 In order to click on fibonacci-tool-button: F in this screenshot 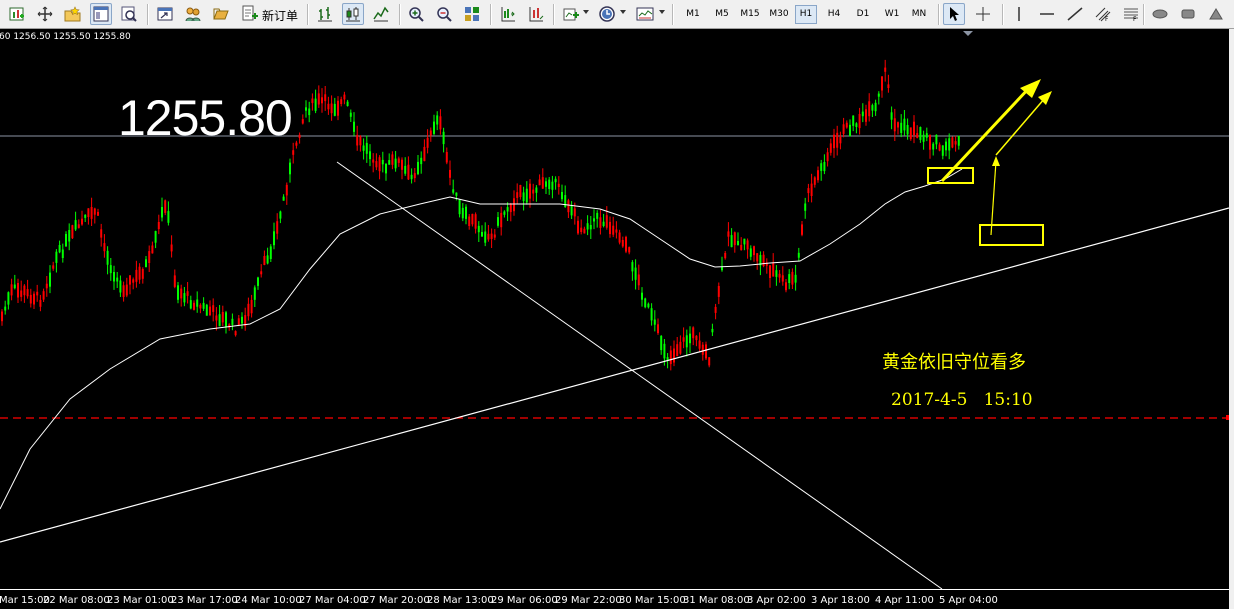, I will do `click(1131, 14)`.